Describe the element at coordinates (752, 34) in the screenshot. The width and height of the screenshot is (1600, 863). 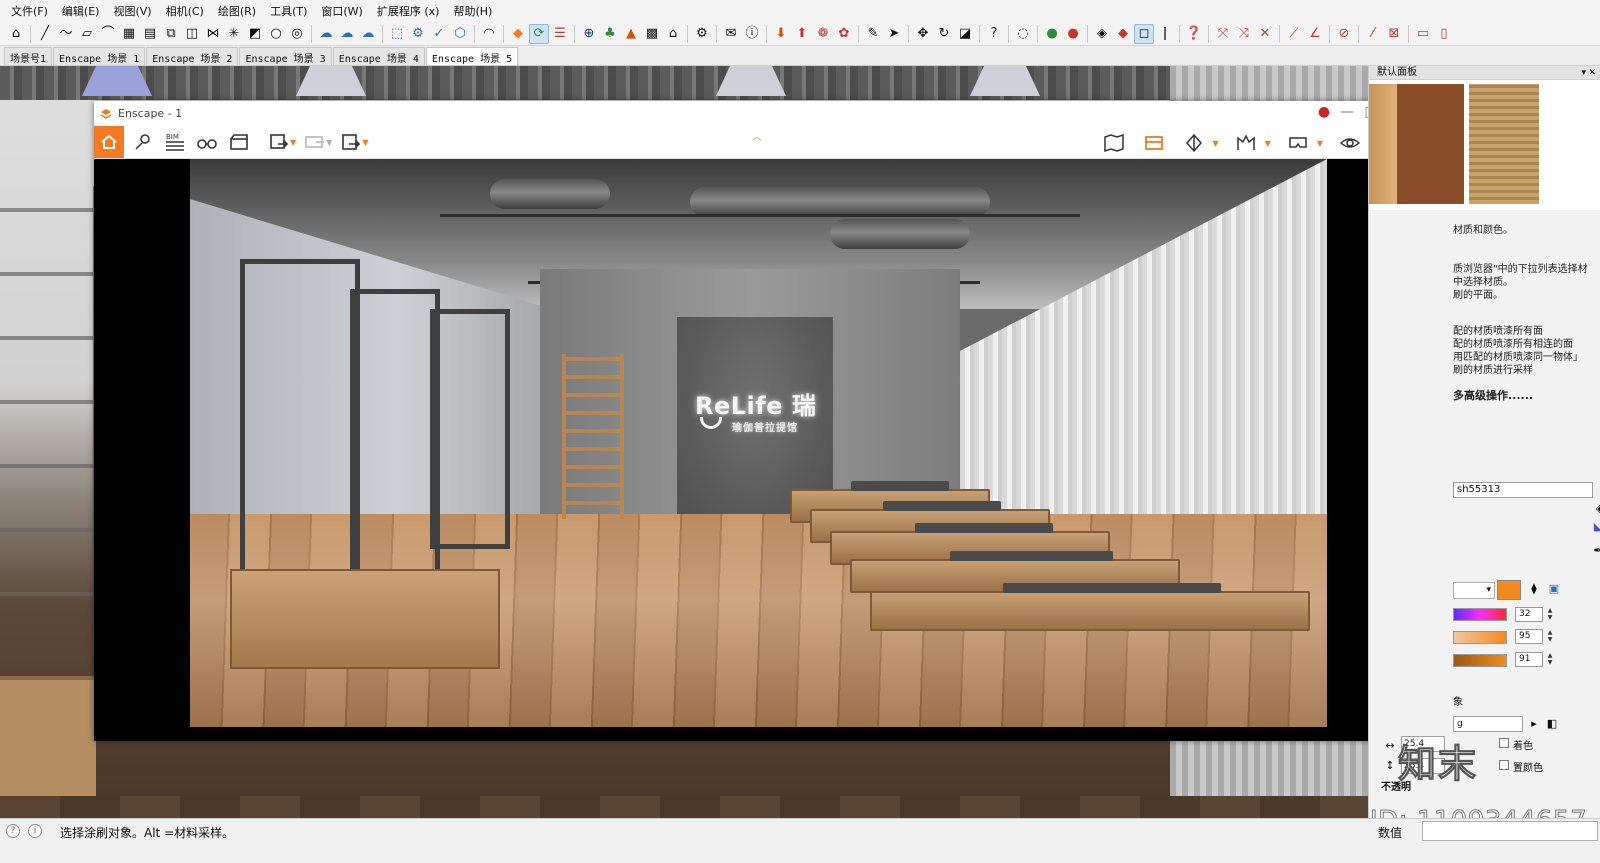
I see `info-icon: ⓘ` at that location.